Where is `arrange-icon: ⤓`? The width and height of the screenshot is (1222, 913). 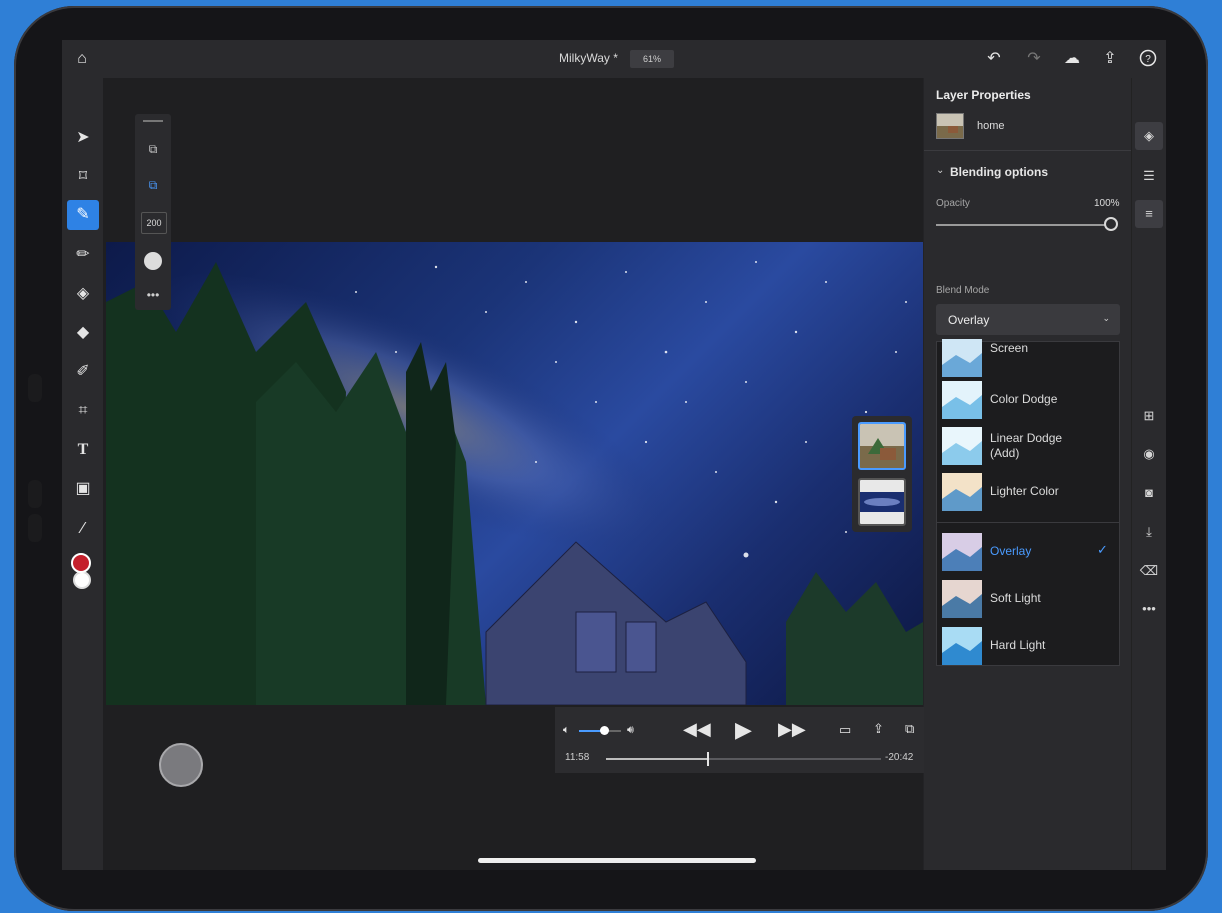 arrange-icon: ⤓ is located at coordinates (1149, 532).